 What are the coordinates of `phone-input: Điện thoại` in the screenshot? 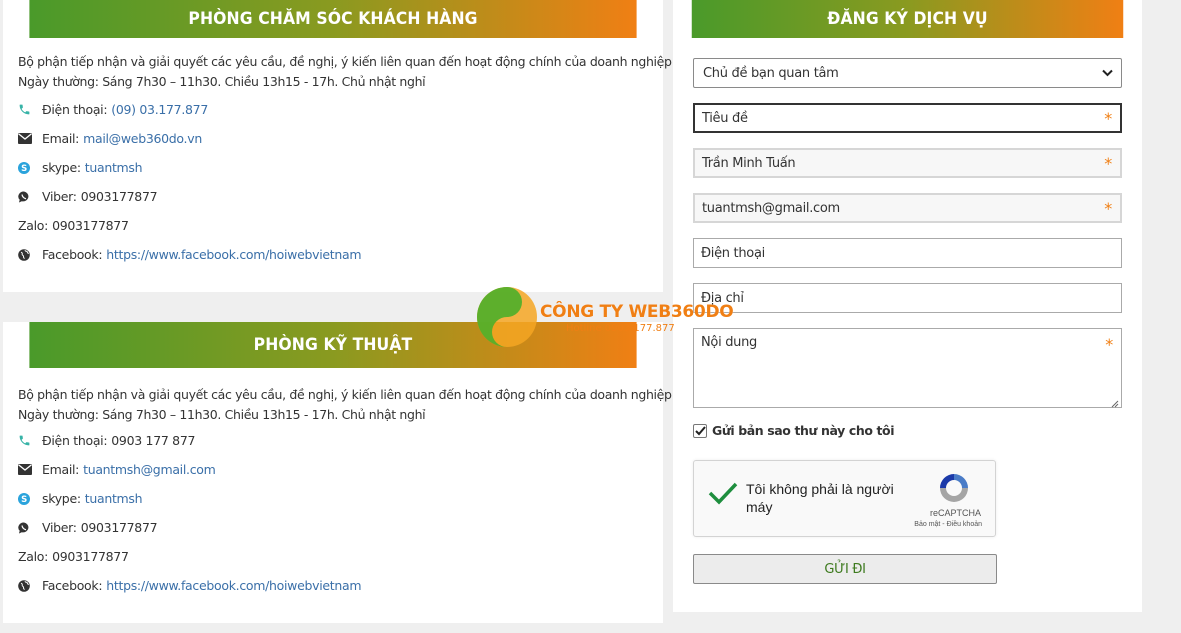 It's located at (907, 253).